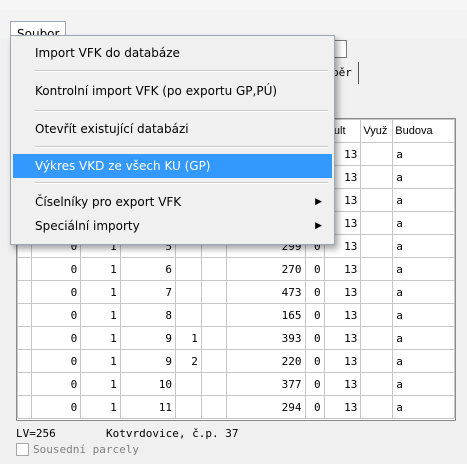  I want to click on table-row: 0 1 7 473 0 13 a, so click(236, 292).